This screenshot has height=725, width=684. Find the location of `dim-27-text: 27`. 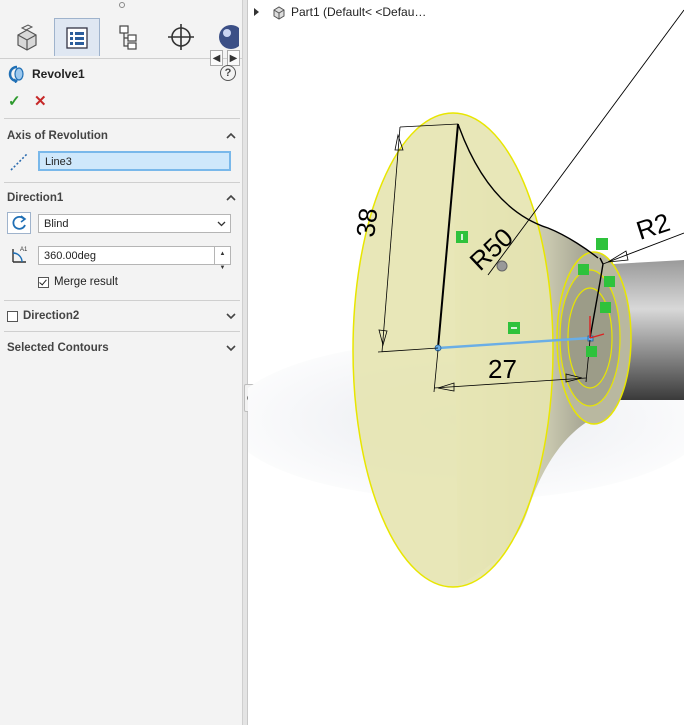

dim-27-text: 27 is located at coordinates (502, 369).